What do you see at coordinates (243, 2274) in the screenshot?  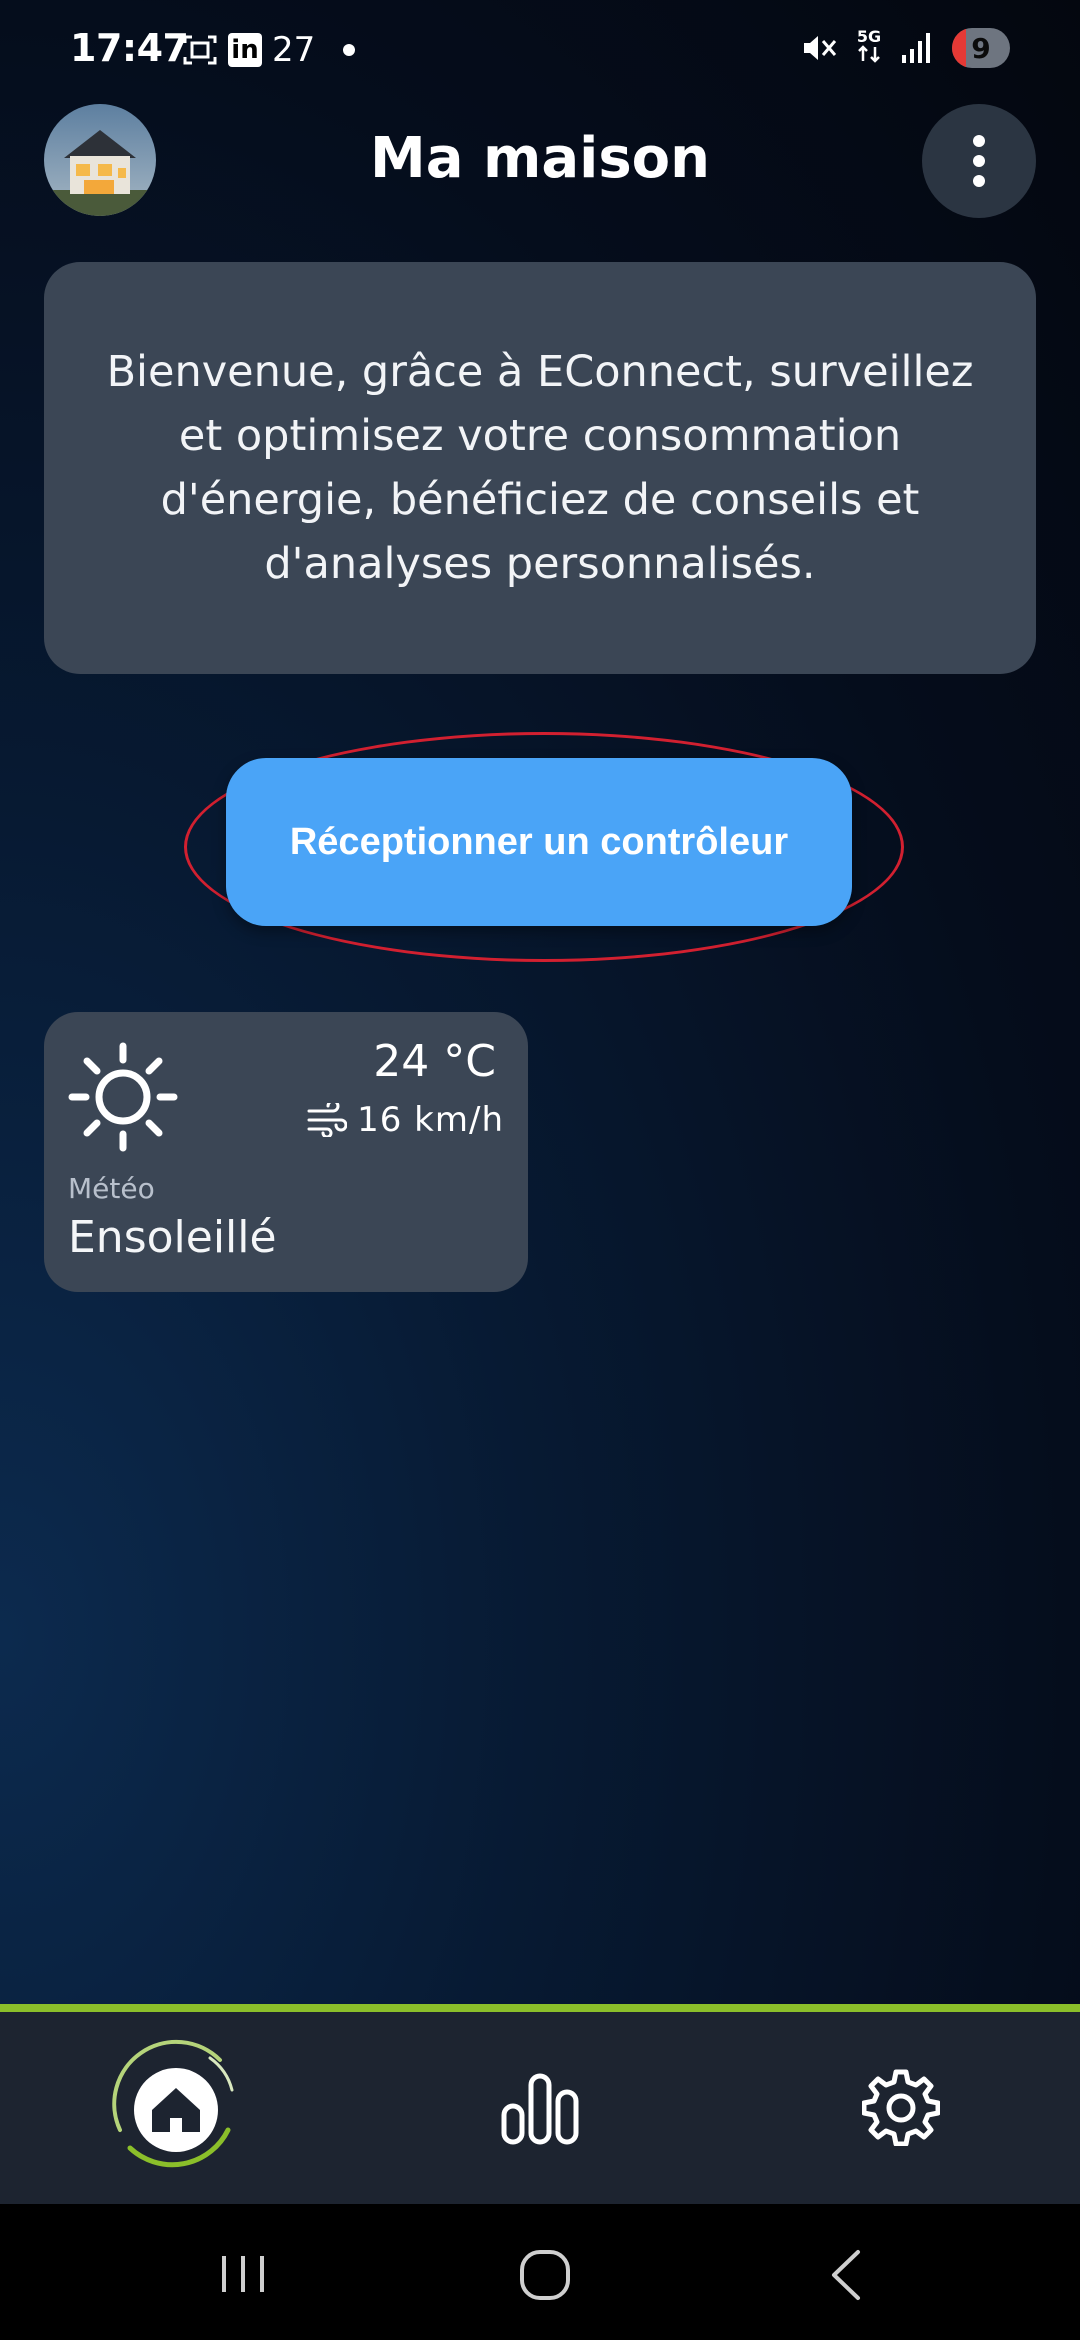 I see `recents-icon` at bounding box center [243, 2274].